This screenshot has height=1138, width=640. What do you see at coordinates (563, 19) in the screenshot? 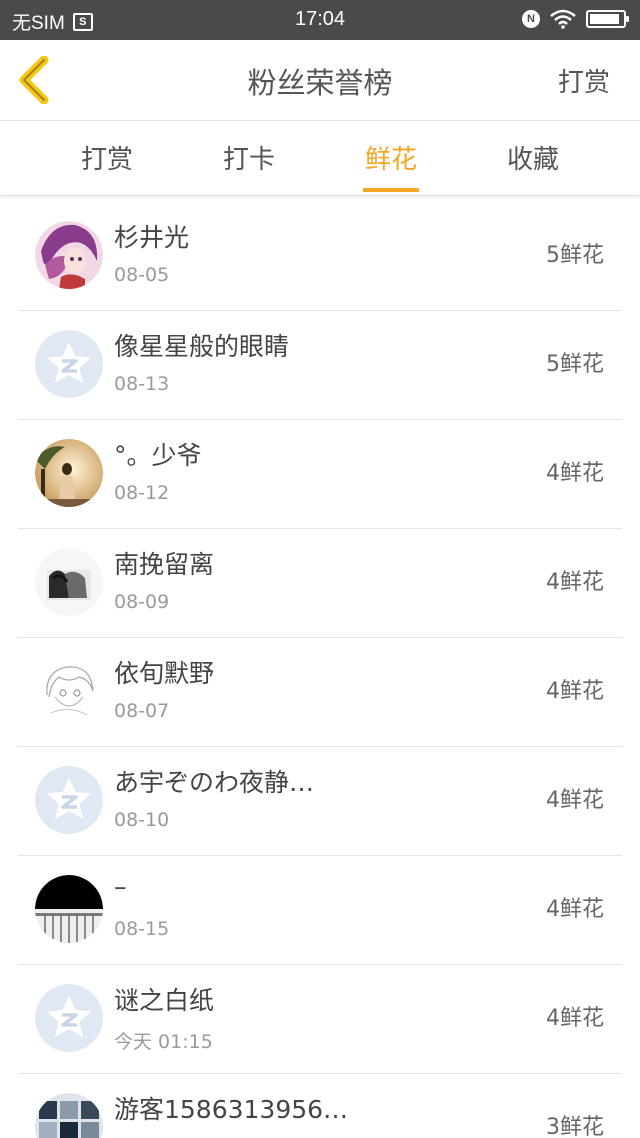
I see `wifi-icon` at bounding box center [563, 19].